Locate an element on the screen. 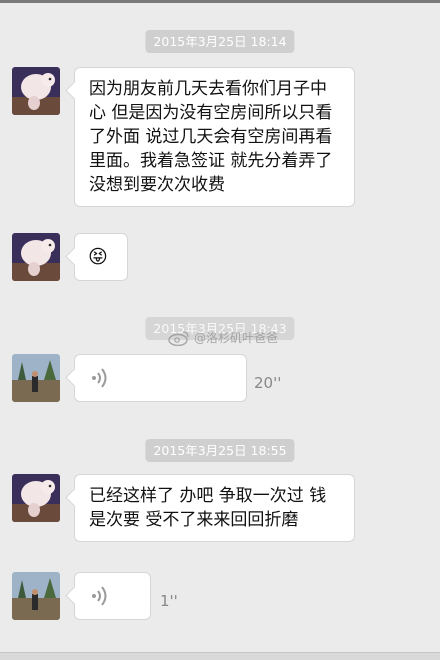  voice-duration: 20'' is located at coordinates (268, 383).